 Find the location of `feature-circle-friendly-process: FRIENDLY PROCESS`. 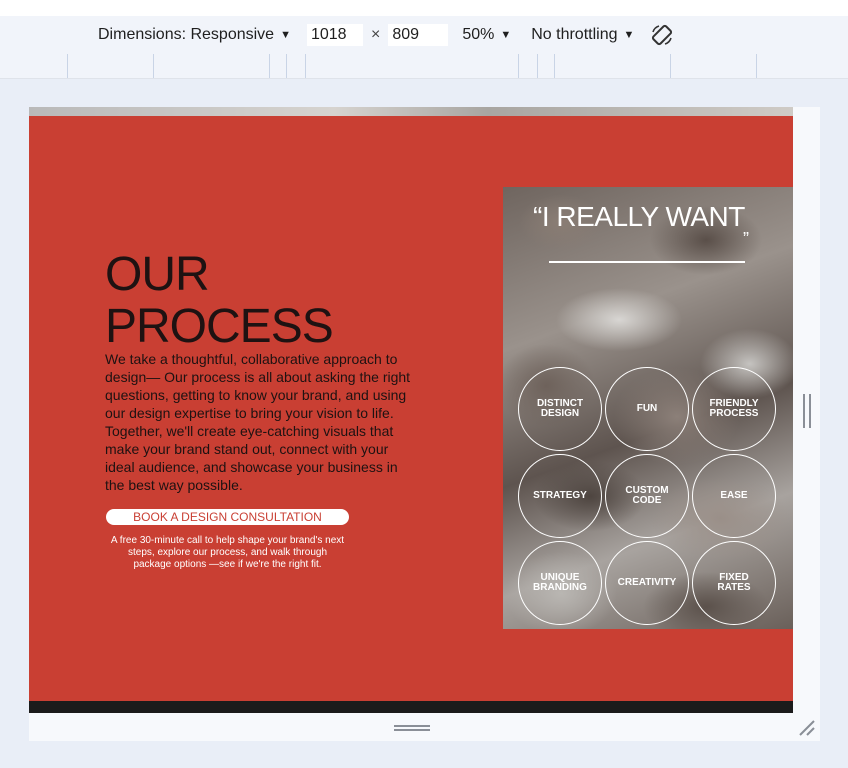

feature-circle-friendly-process: FRIENDLY PROCESS is located at coordinates (734, 409).